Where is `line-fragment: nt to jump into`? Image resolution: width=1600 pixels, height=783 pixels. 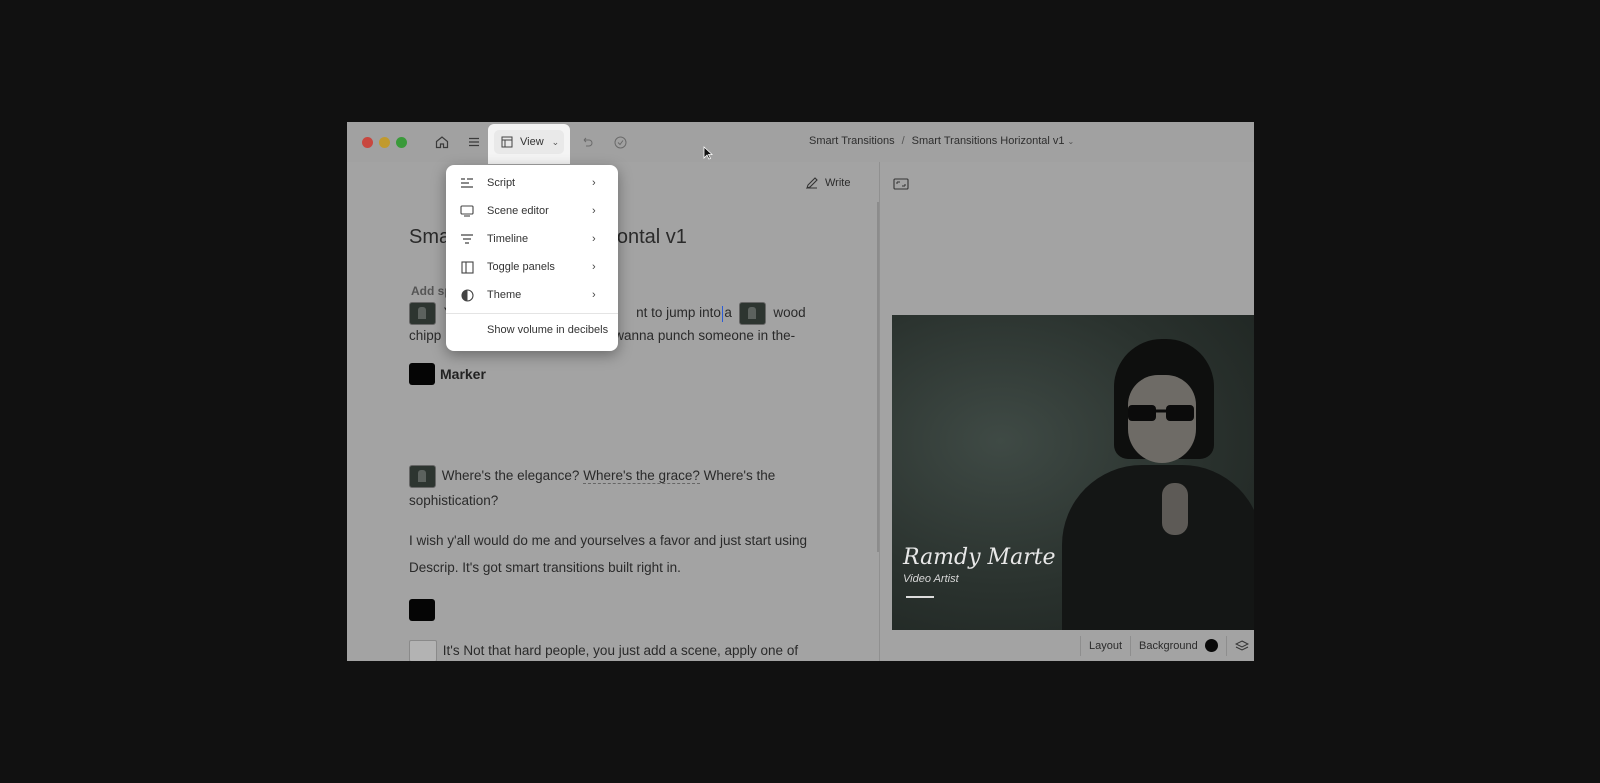
line-fragment: nt to jump into is located at coordinates (678, 313).